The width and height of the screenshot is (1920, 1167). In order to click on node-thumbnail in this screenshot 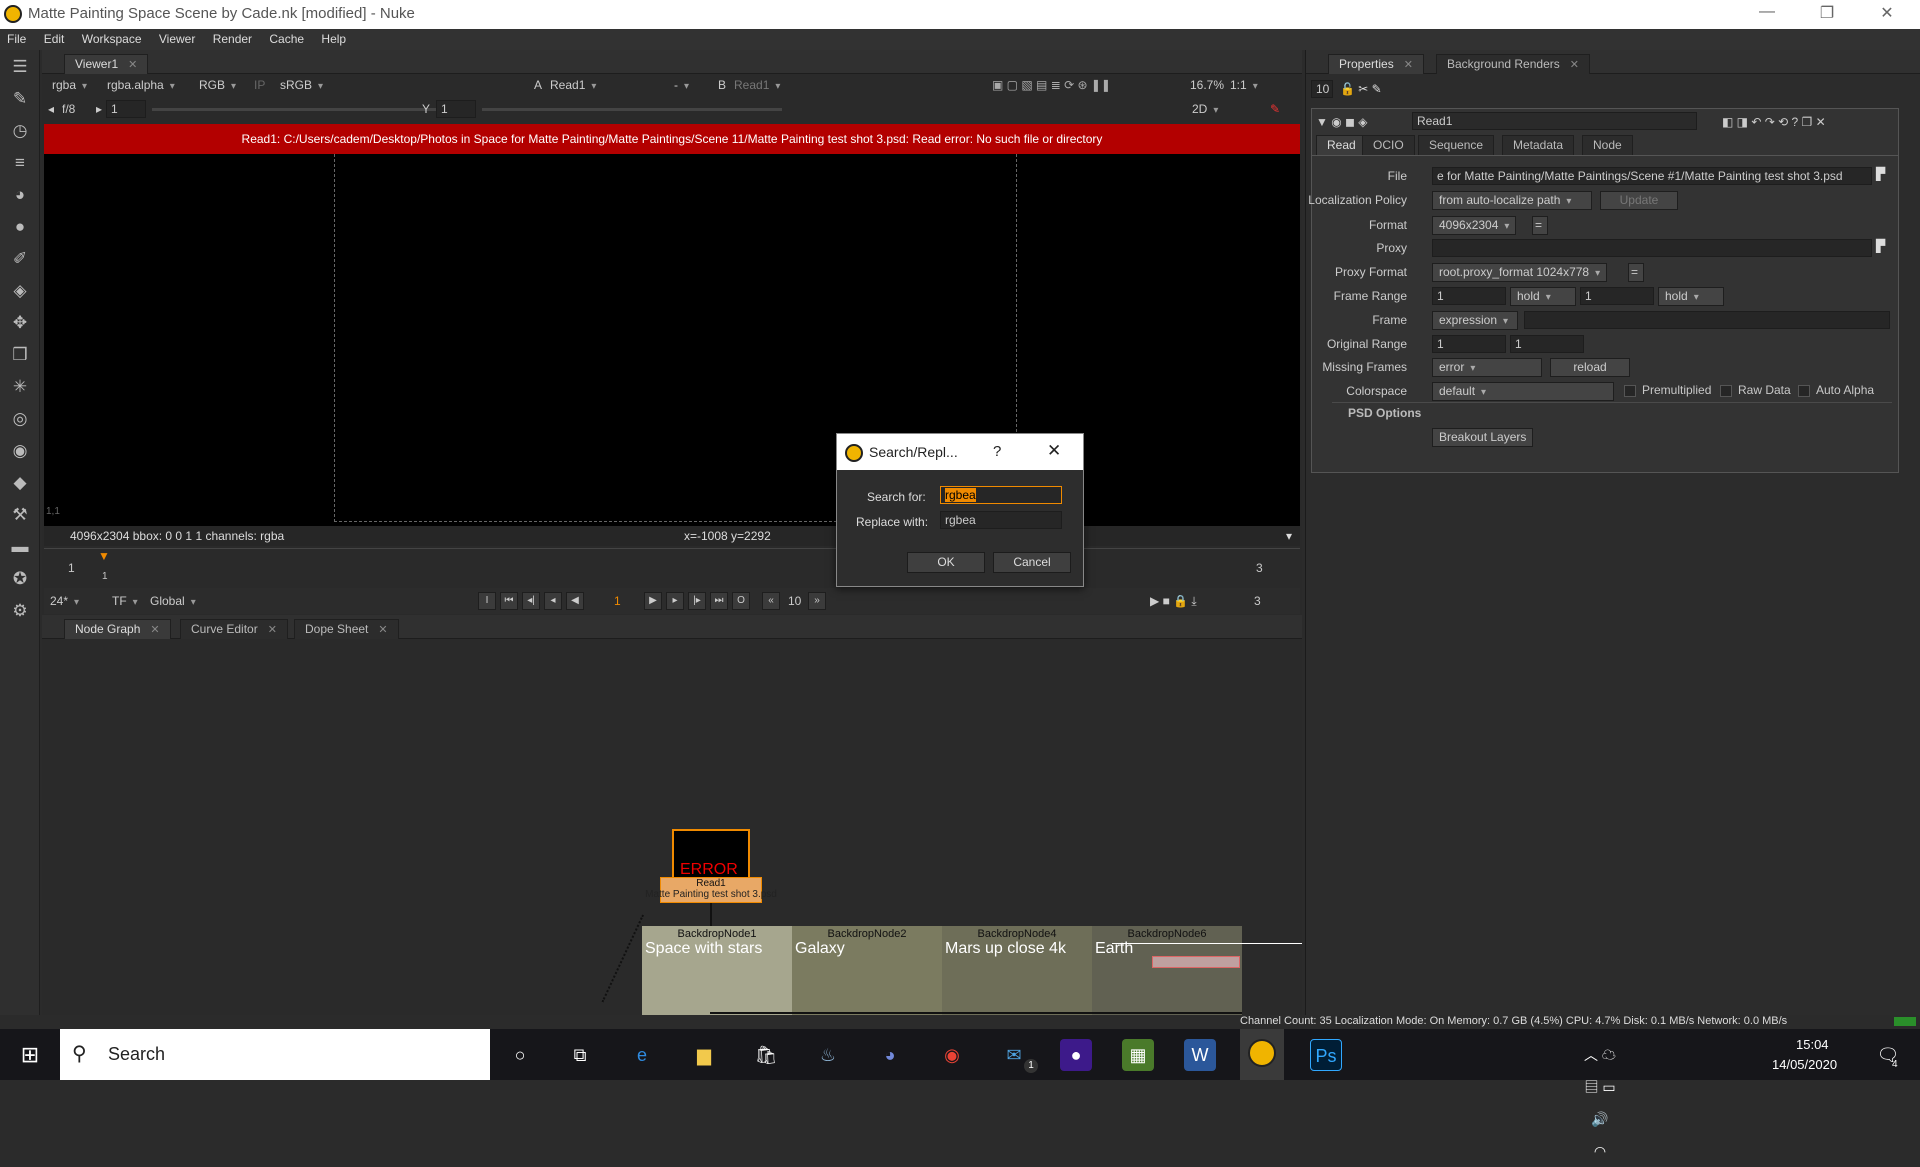, I will do `click(1196, 962)`.